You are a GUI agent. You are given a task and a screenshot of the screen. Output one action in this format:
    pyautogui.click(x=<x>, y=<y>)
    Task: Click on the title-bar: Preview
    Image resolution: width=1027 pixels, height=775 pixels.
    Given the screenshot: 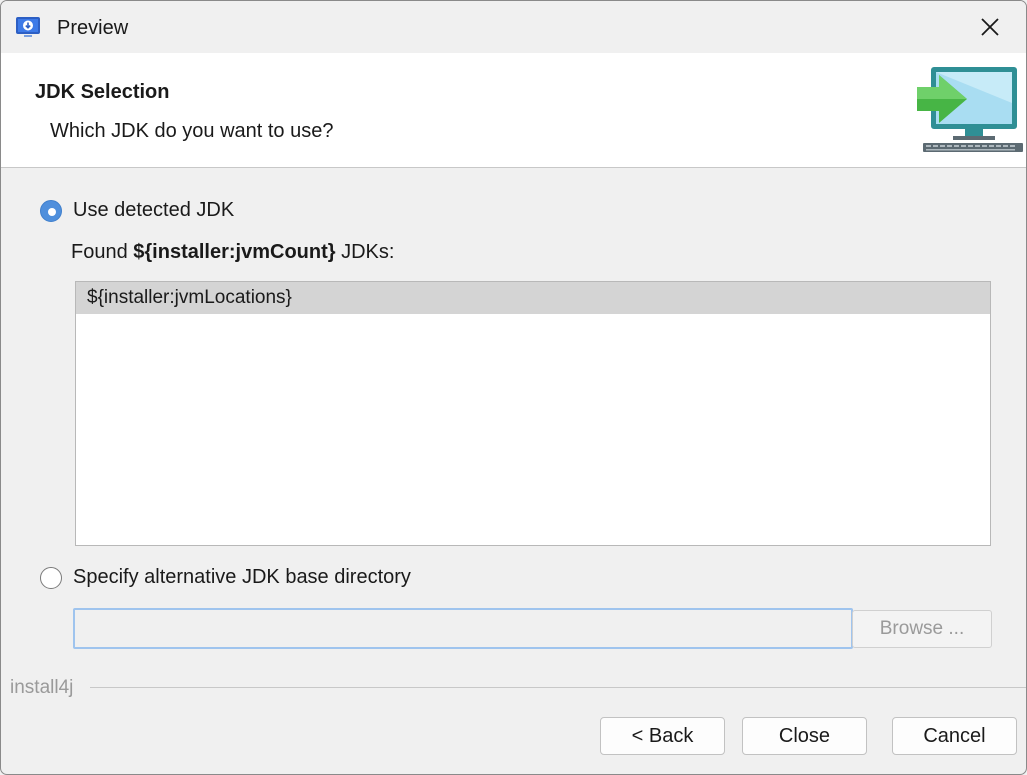 What is the action you would take?
    pyautogui.click(x=513, y=27)
    